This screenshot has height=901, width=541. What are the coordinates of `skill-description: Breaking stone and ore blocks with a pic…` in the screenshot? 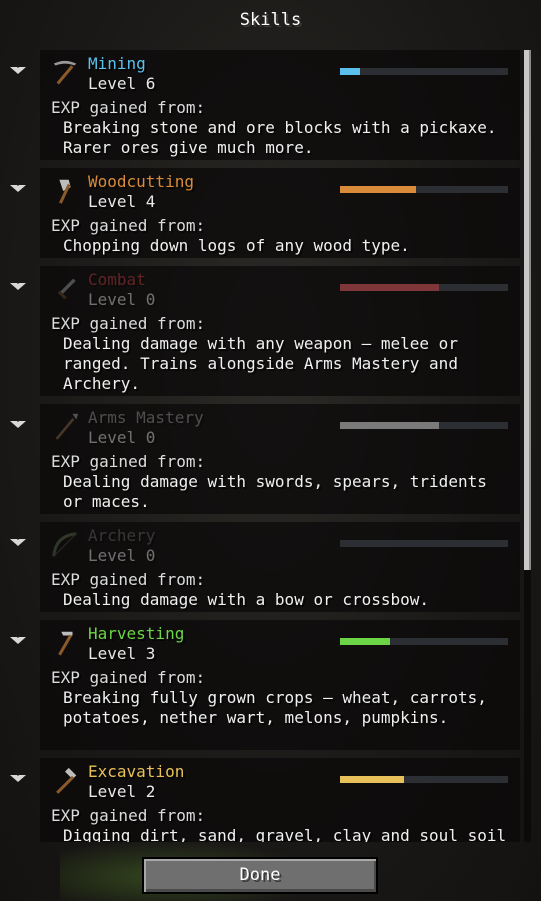 It's located at (280, 137).